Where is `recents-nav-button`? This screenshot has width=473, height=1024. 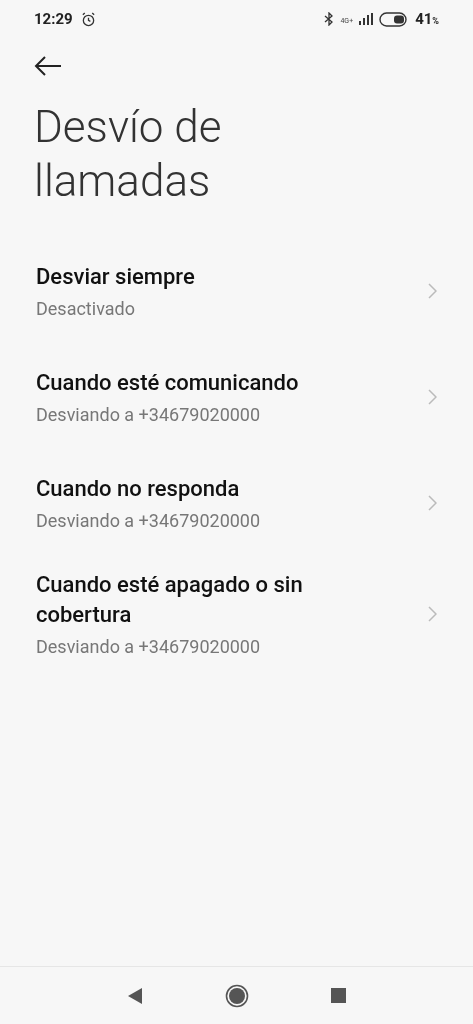
recents-nav-button is located at coordinates (338, 995).